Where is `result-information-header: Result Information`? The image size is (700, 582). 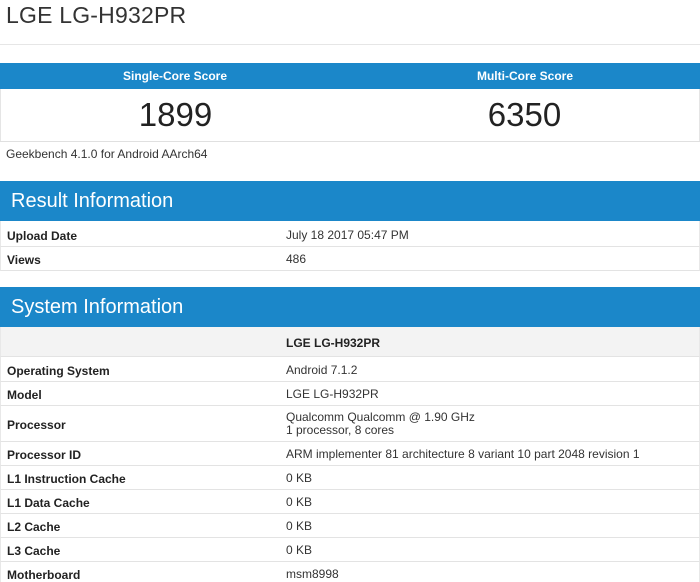
result-information-header: Result Information is located at coordinates (350, 201).